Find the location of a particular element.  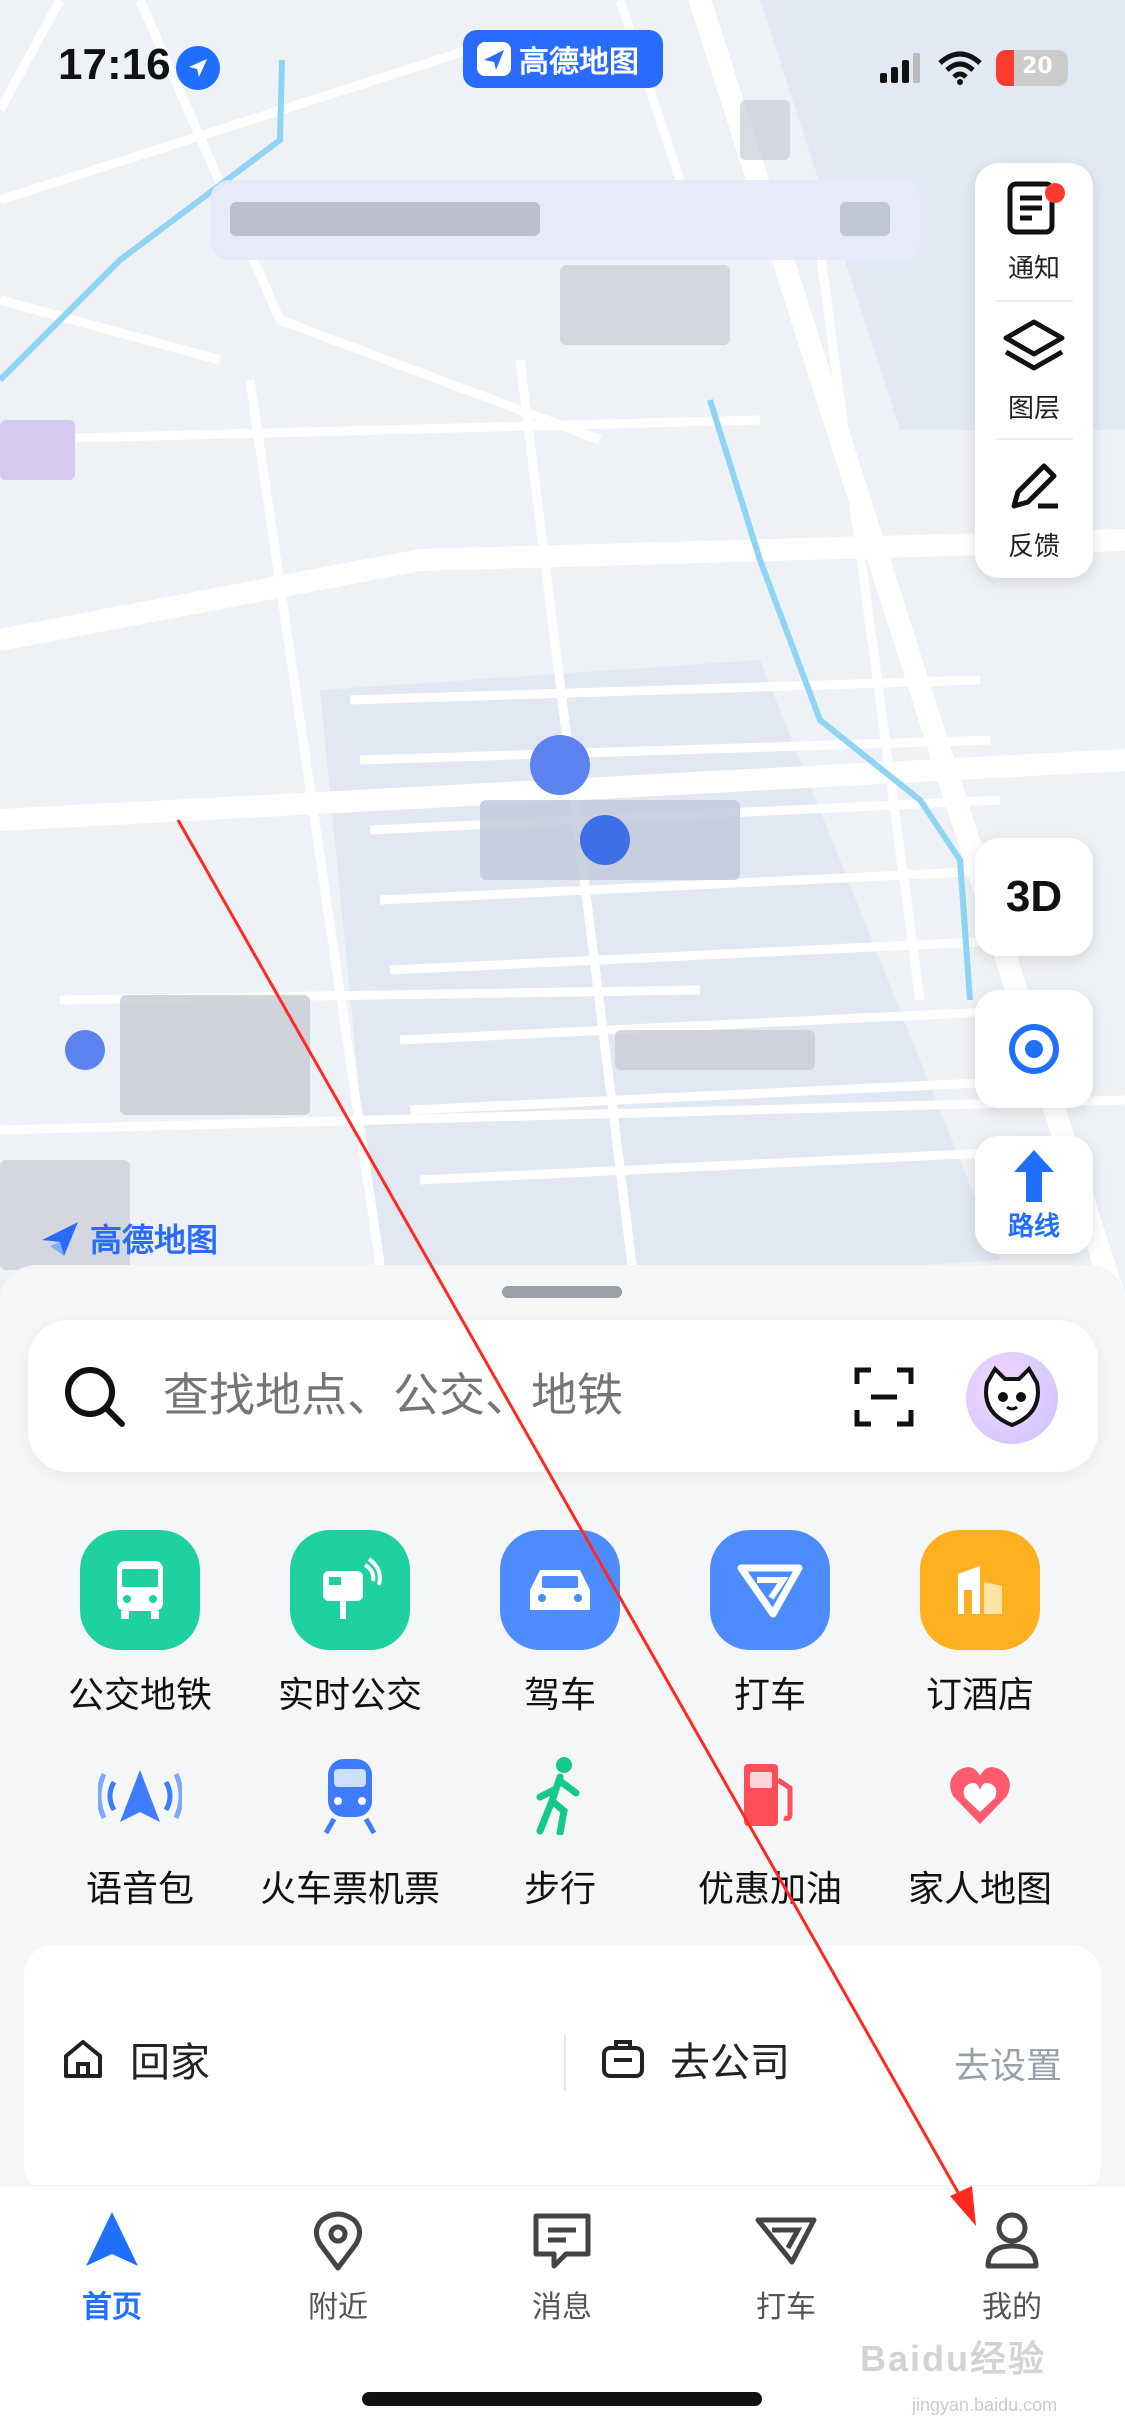

map-tools-panel: 通知 图层 反馈 is located at coordinates (1034, 370).